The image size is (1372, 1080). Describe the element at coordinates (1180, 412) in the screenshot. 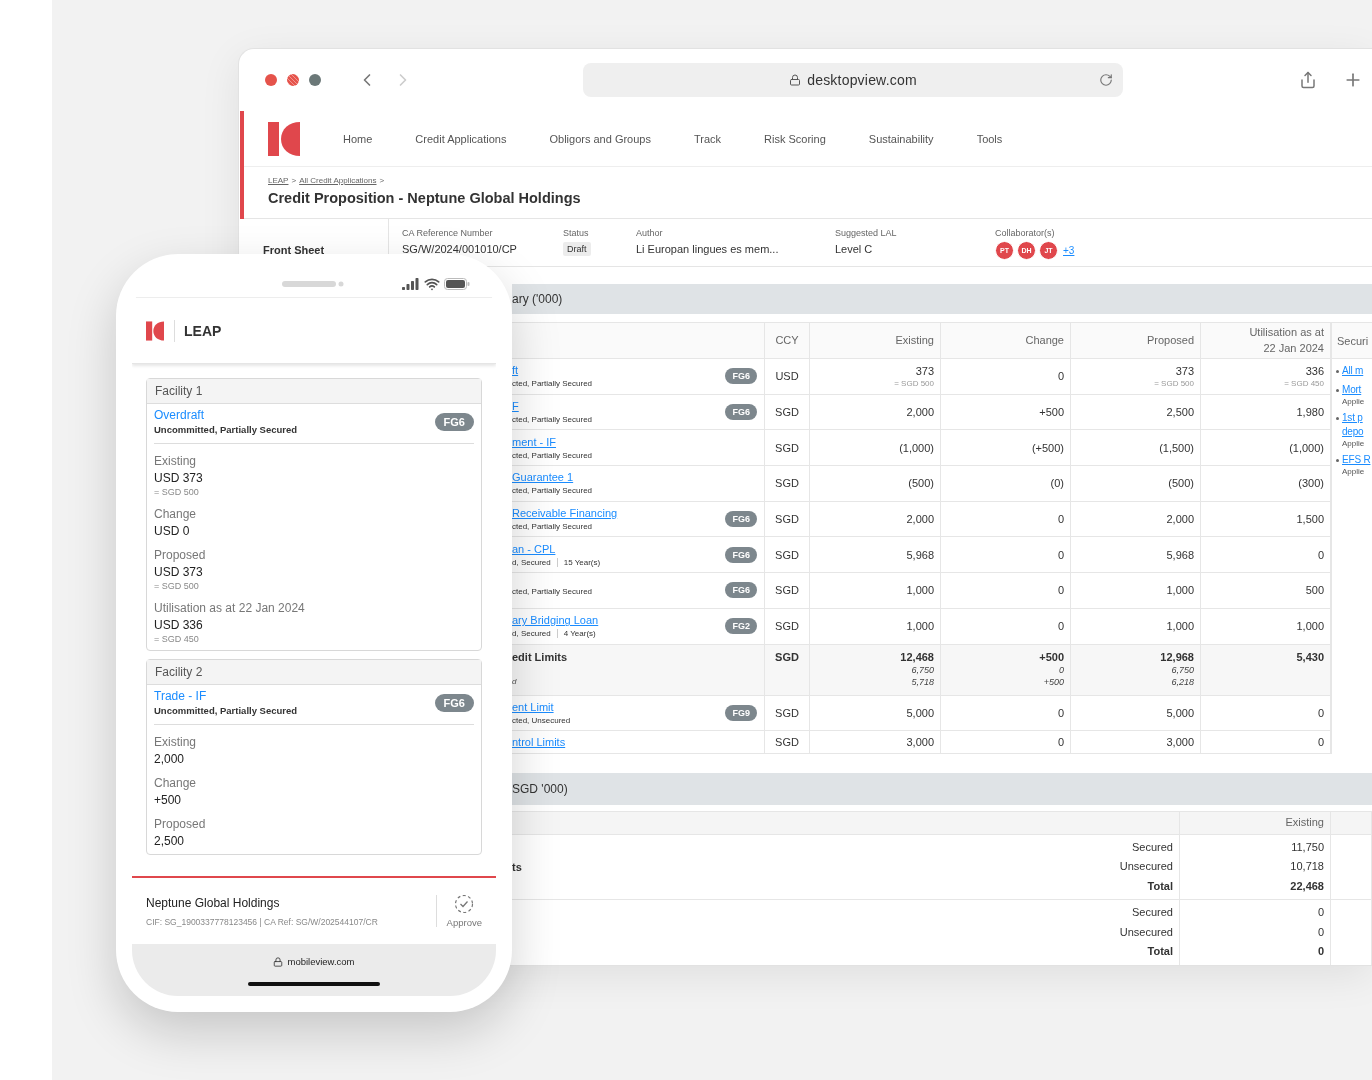

I see `amount-text: 2,500` at that location.